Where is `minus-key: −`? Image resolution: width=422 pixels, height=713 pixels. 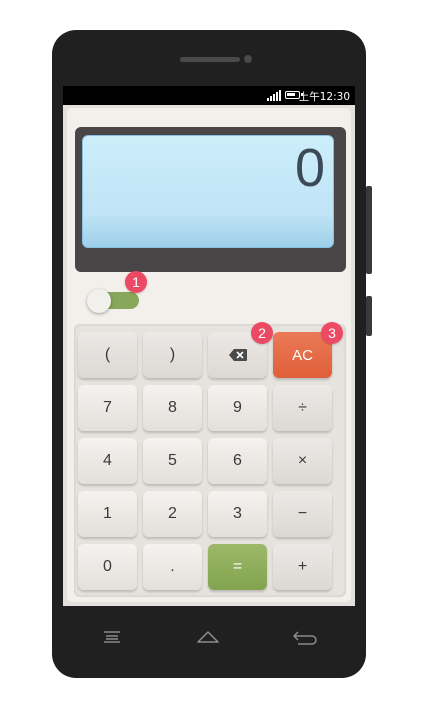
minus-key: − is located at coordinates (302, 514).